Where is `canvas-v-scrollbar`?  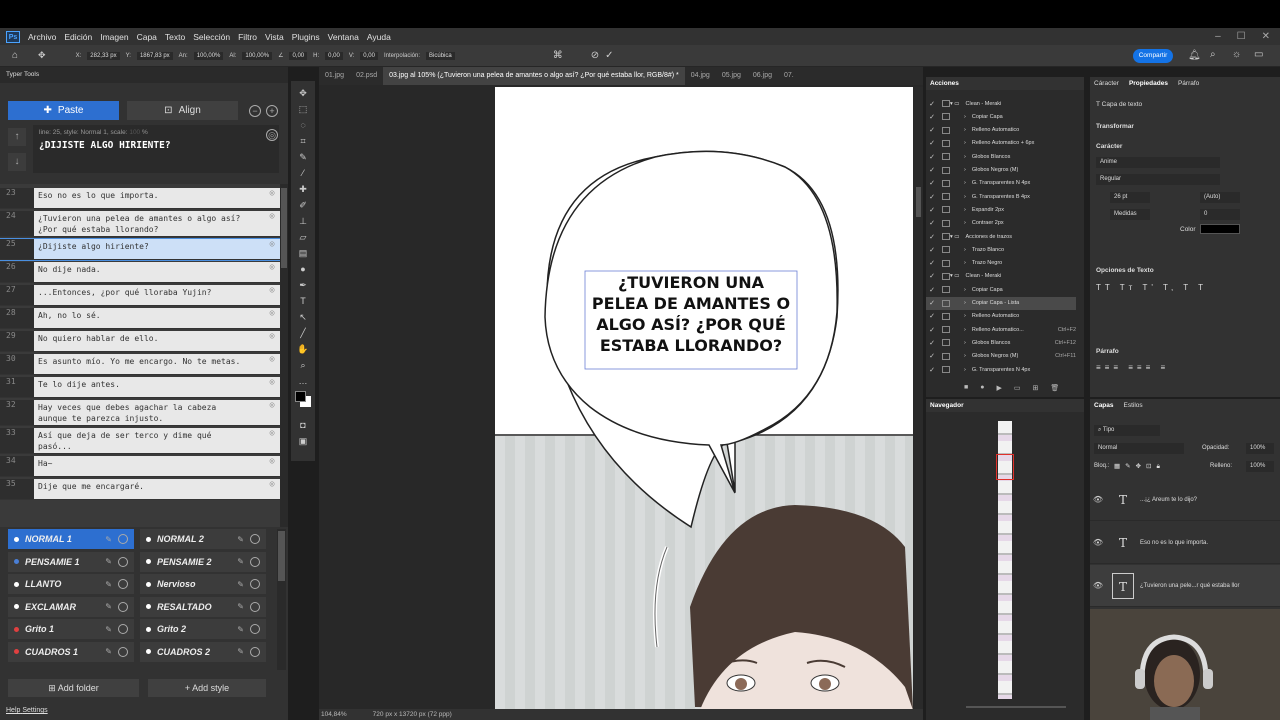 canvas-v-scrollbar is located at coordinates (918, 398).